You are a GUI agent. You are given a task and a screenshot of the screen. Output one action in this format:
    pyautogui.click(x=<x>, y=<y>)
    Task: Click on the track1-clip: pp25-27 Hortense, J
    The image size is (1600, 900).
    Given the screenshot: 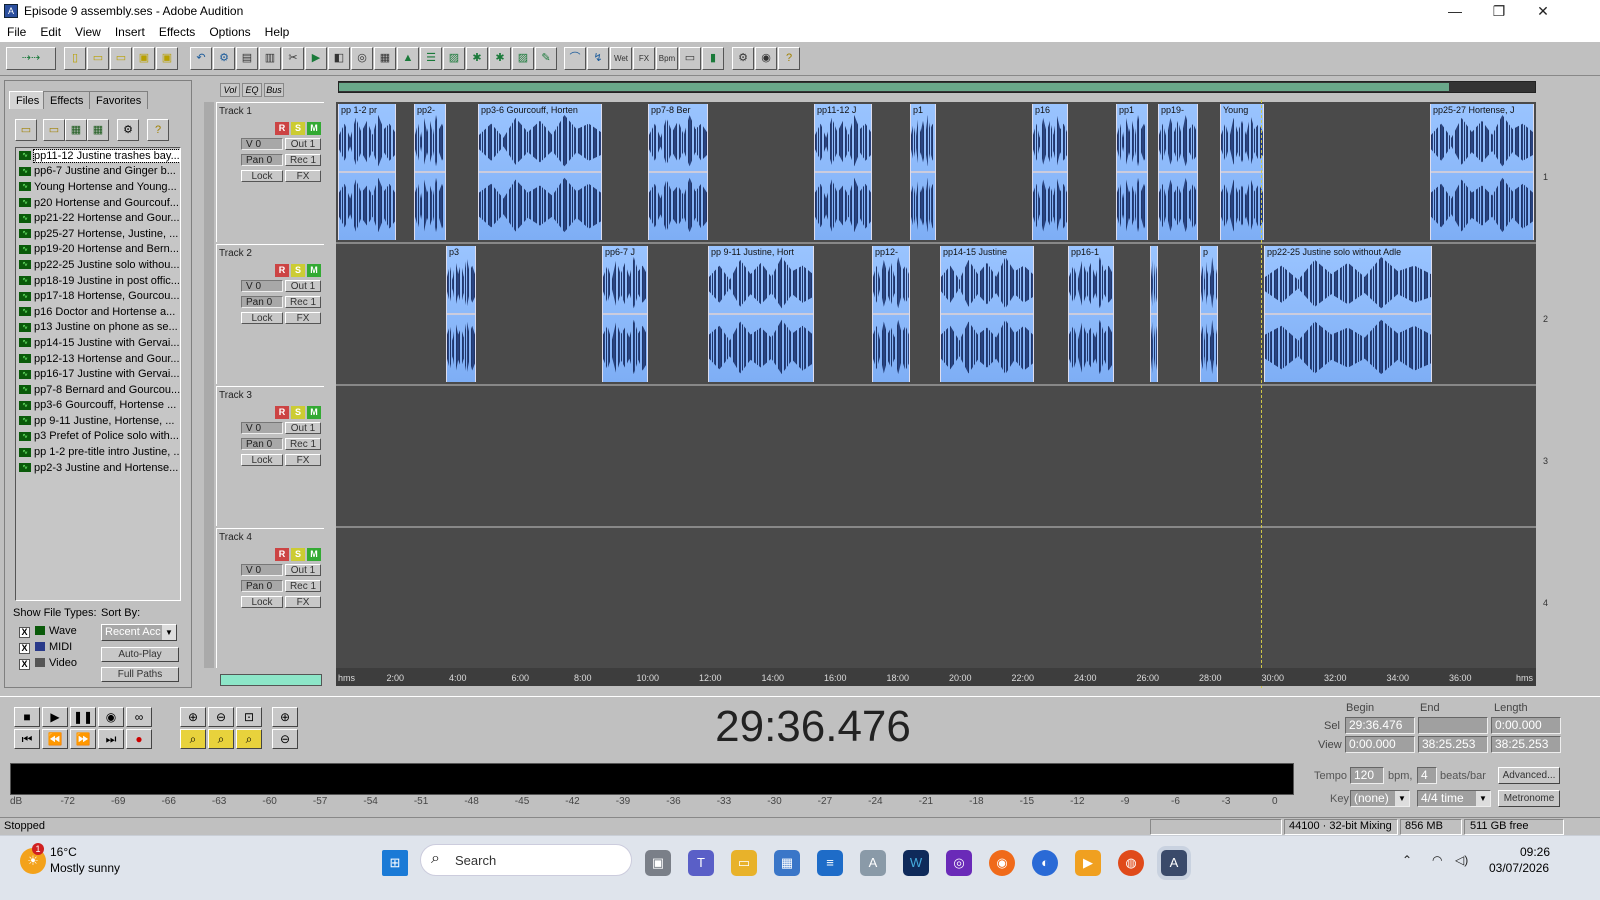 What is the action you would take?
    pyautogui.click(x=1482, y=172)
    